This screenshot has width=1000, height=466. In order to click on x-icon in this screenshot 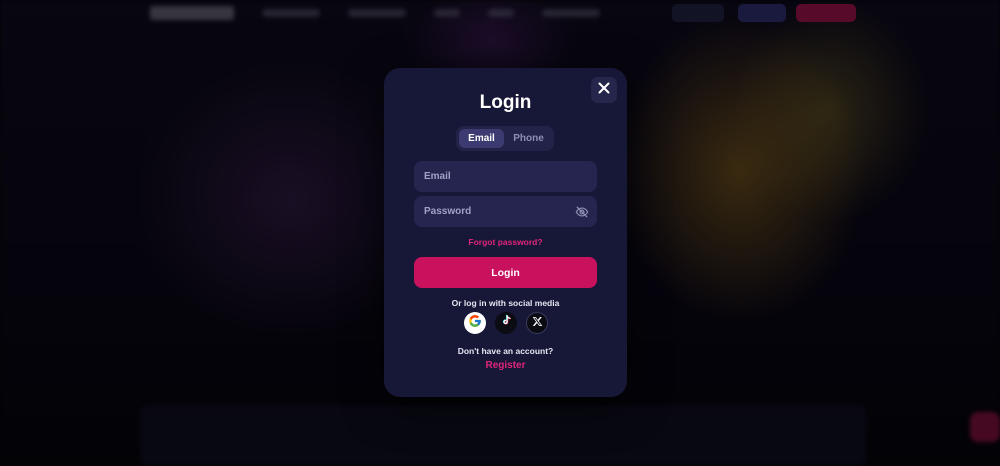, I will do `click(537, 323)`.